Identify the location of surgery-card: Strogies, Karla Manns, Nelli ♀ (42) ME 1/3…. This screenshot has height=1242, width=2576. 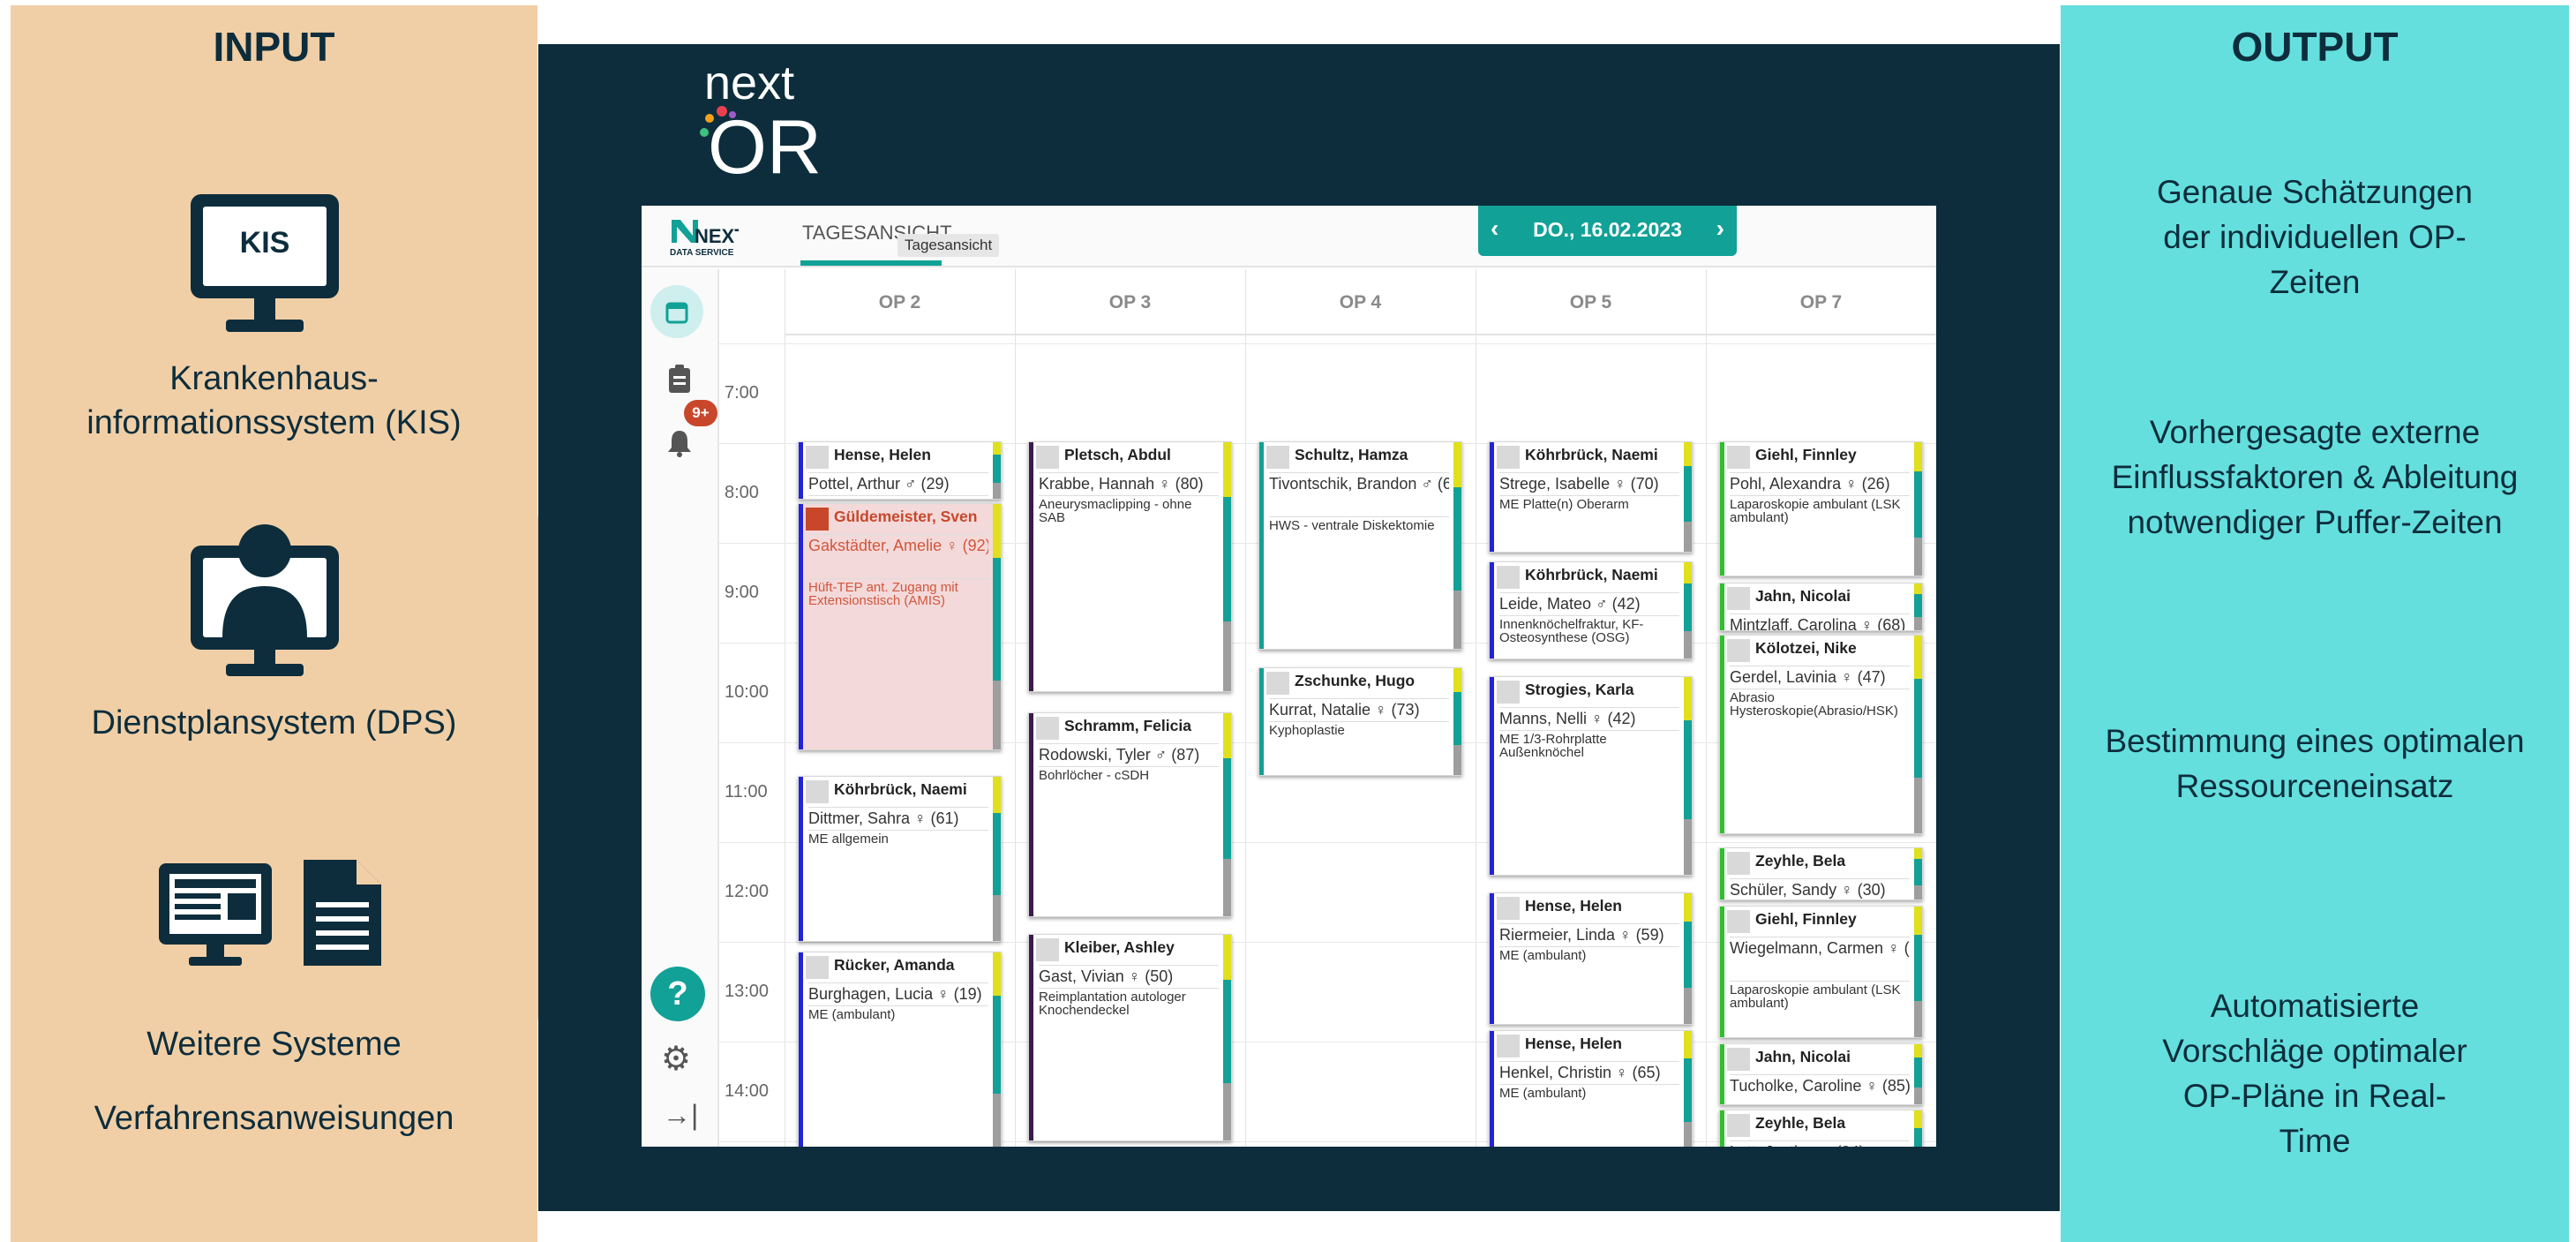
(1591, 775).